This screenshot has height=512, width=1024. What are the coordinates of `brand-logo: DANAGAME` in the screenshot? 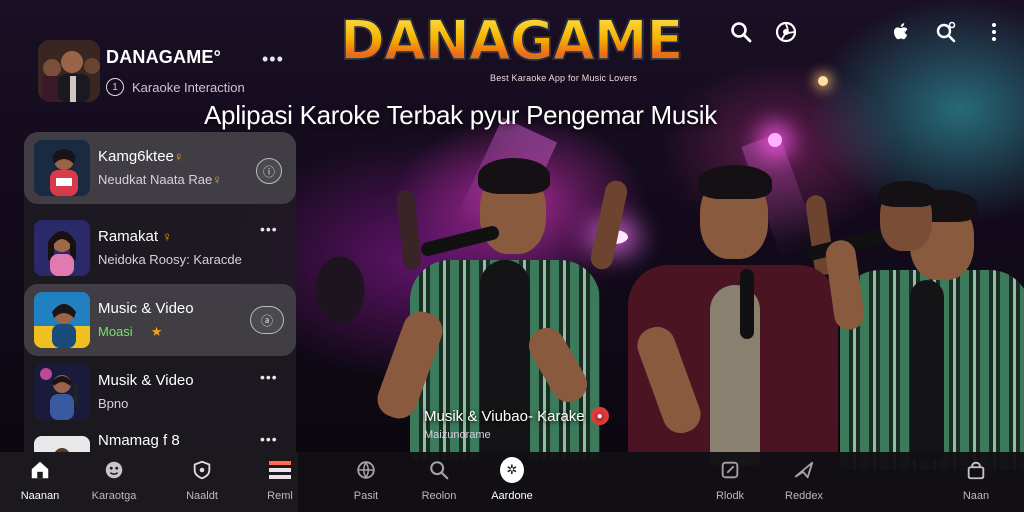 It's located at (511, 40).